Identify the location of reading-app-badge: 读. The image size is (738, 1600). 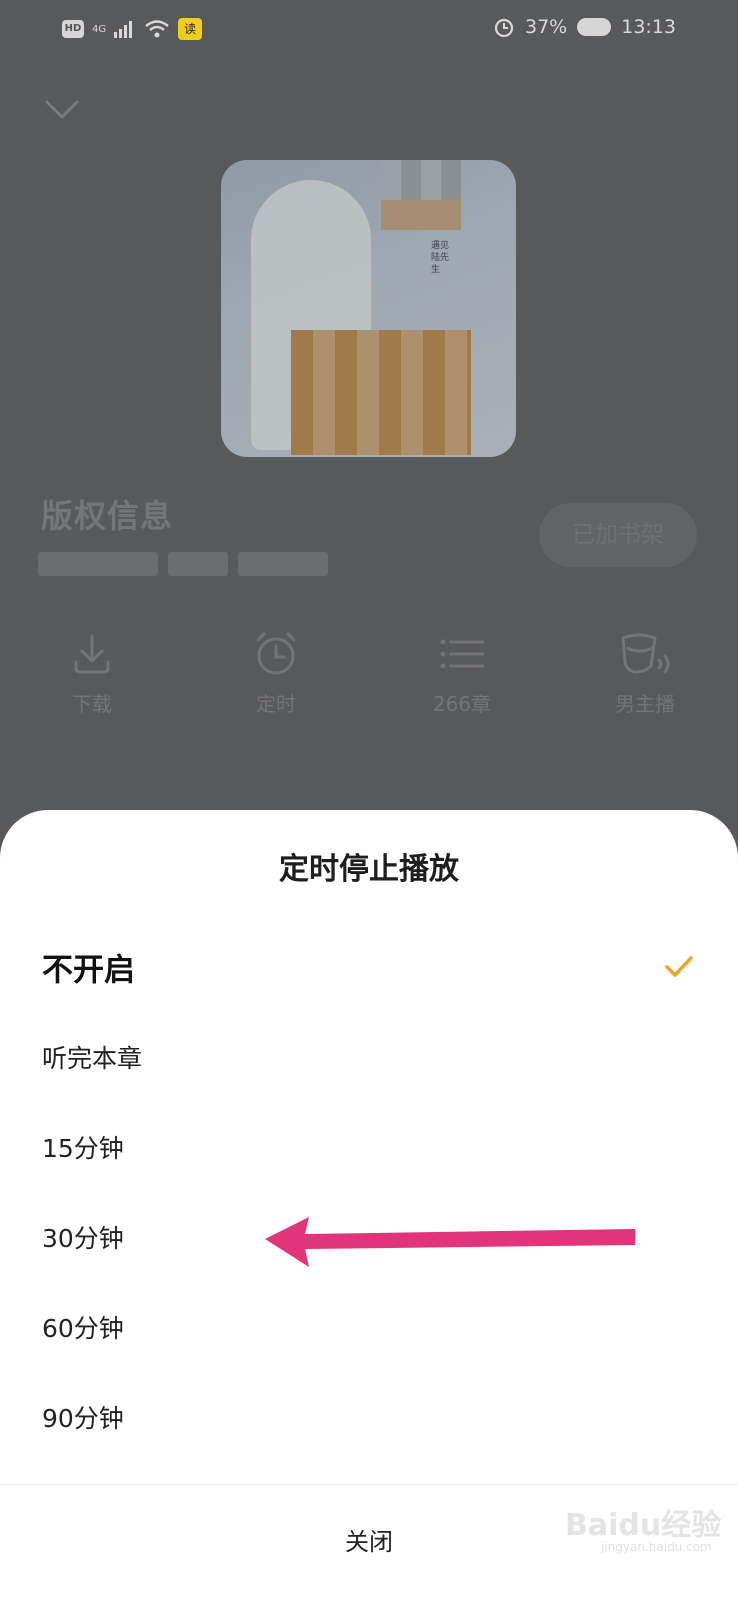
(190, 29).